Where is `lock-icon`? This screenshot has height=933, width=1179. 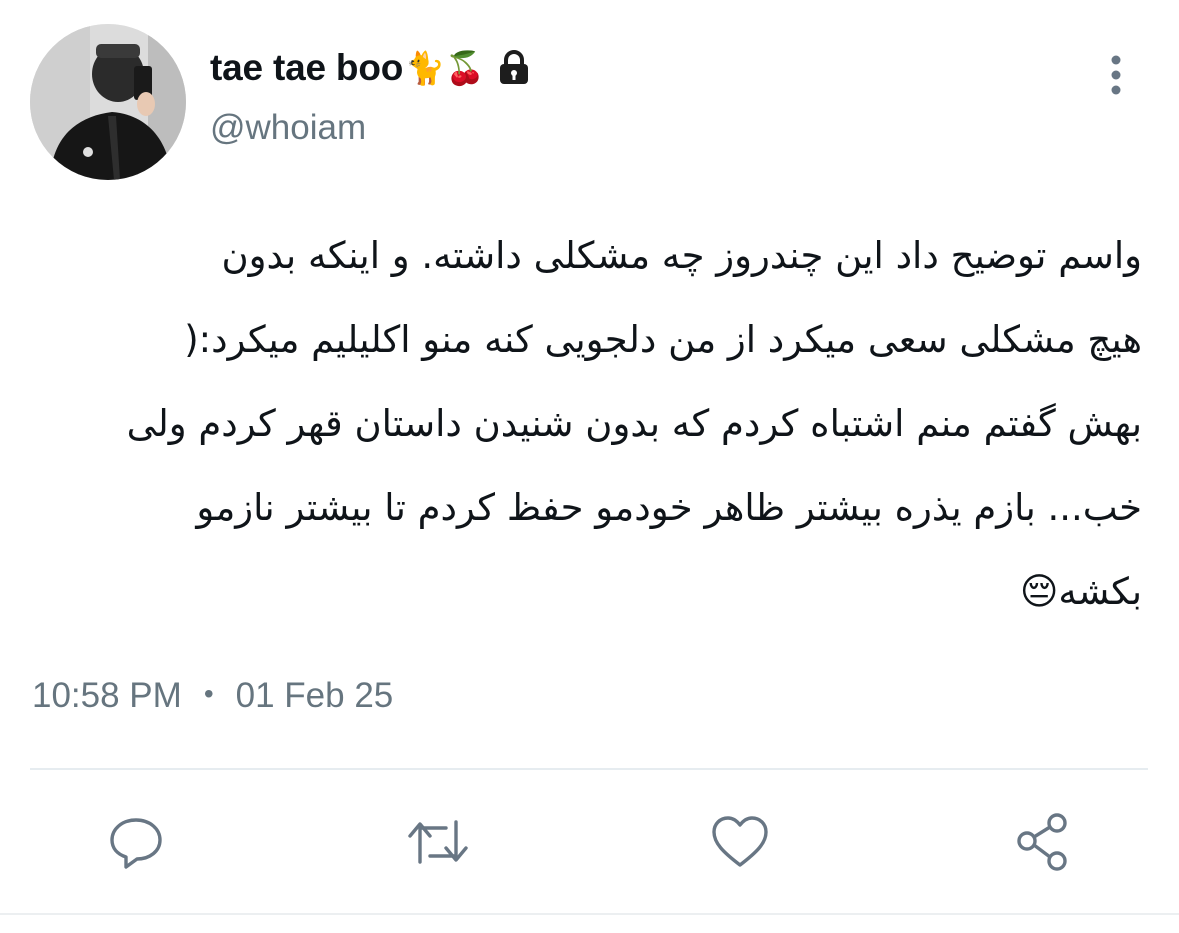
lock-icon is located at coordinates (514, 68).